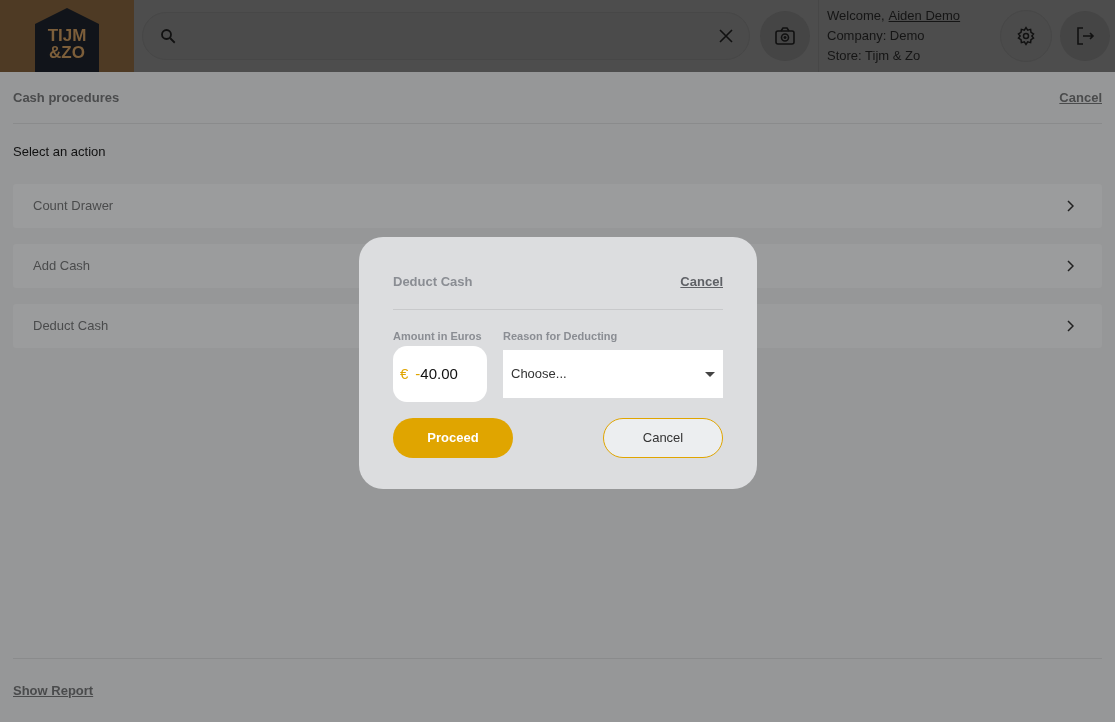 This screenshot has width=1115, height=722. I want to click on currency-symbol: €, so click(404, 373).